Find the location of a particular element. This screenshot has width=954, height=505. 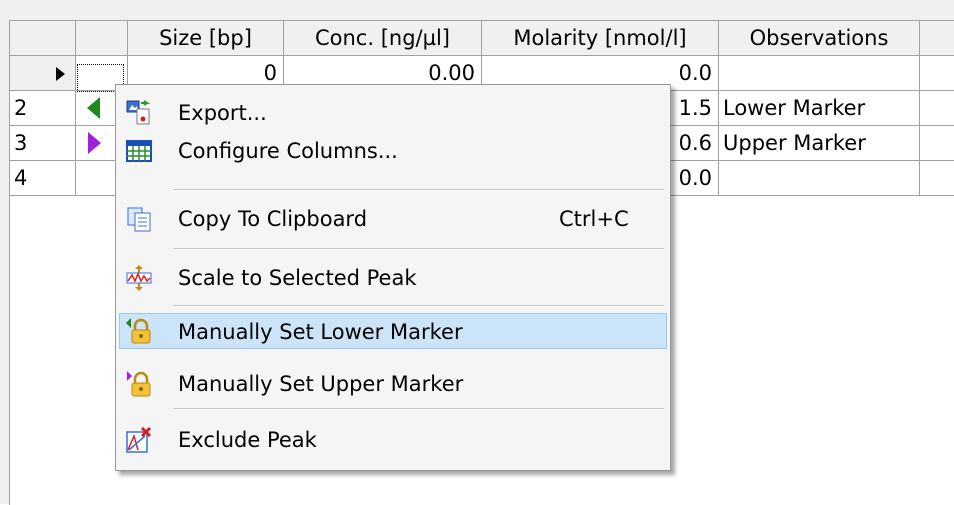

menu-item-label: Manually Set Lower Marker is located at coordinates (320, 332).